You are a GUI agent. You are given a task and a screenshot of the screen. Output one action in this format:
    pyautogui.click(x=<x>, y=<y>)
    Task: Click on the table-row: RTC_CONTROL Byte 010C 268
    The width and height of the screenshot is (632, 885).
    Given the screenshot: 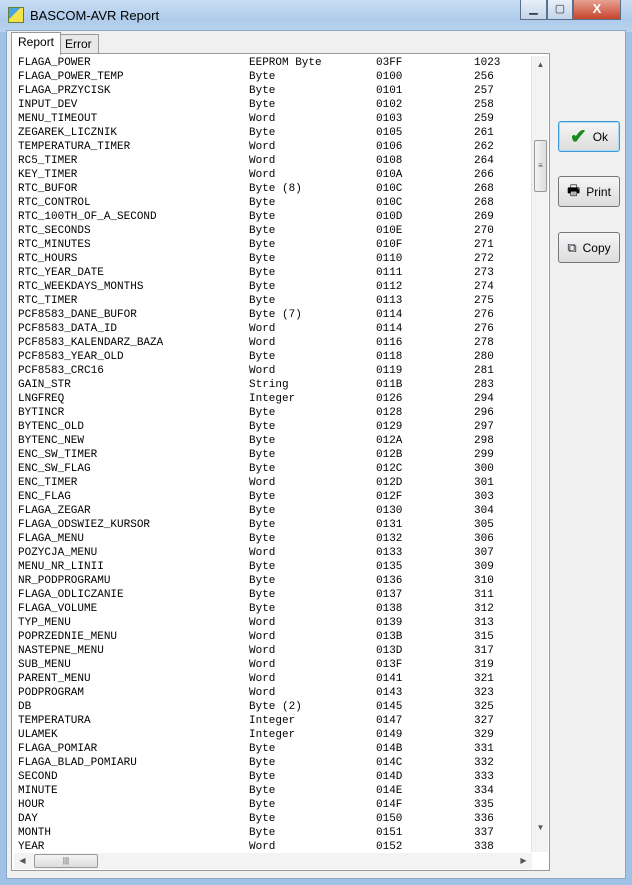 What is the action you would take?
    pyautogui.click(x=273, y=203)
    